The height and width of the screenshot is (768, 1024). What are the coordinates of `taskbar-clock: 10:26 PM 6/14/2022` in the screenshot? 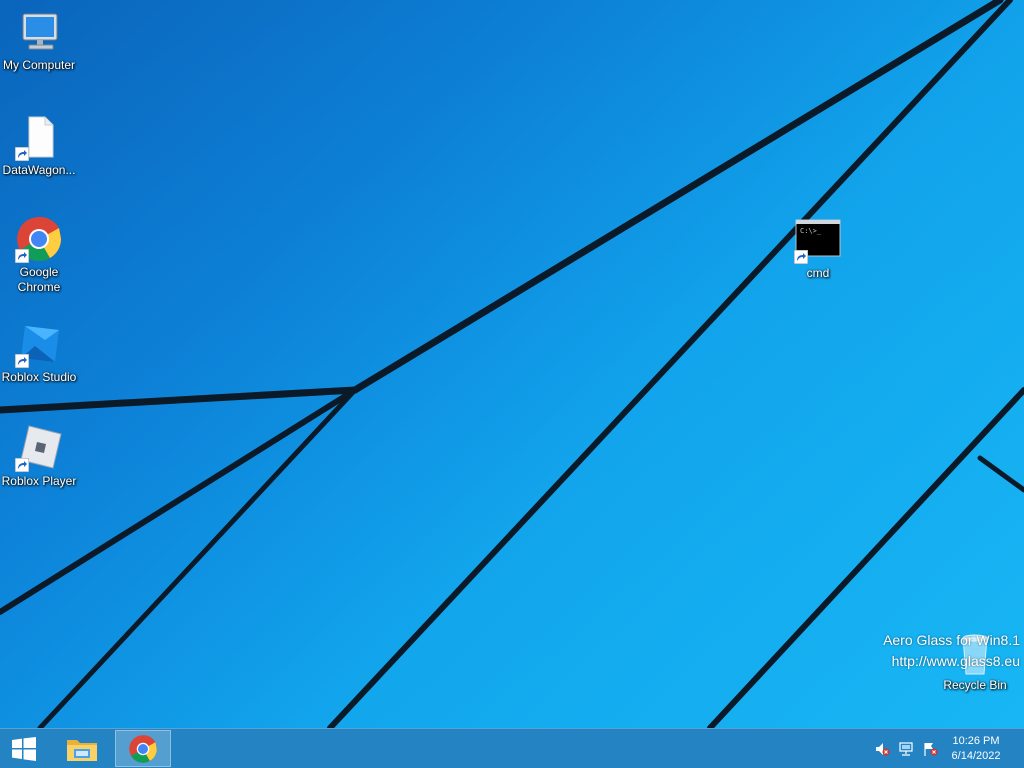 It's located at (976, 749).